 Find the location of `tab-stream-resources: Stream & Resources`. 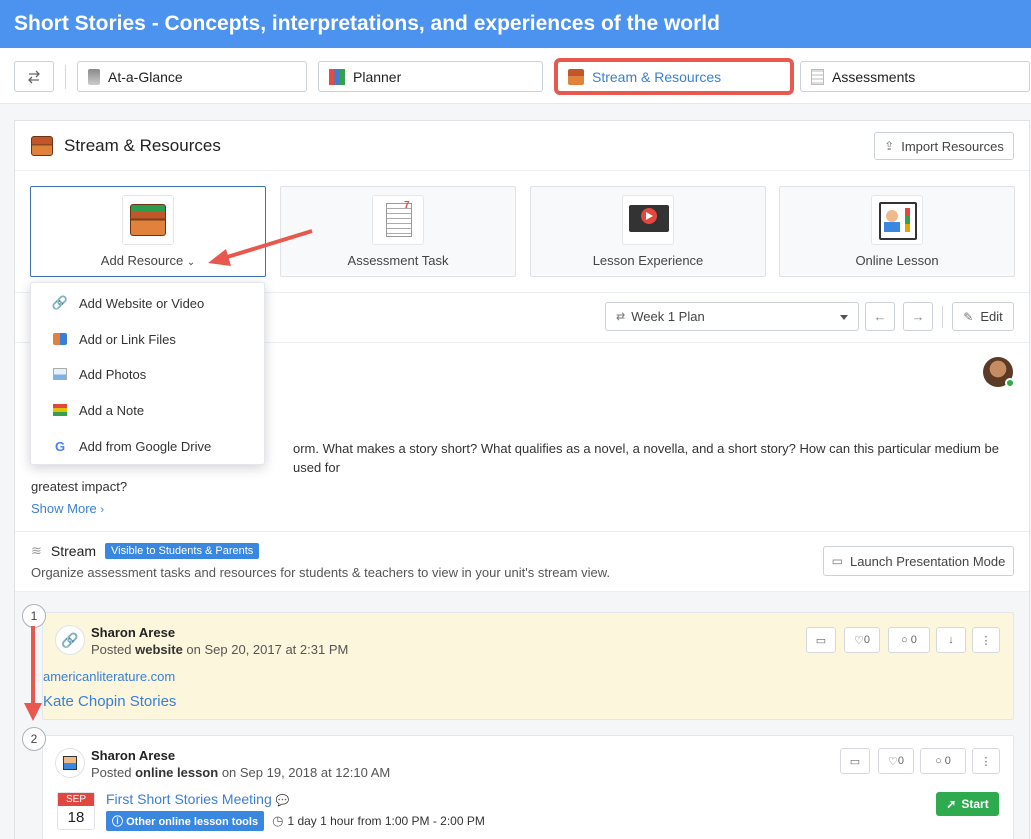

tab-stream-resources: Stream & Resources is located at coordinates (674, 76).